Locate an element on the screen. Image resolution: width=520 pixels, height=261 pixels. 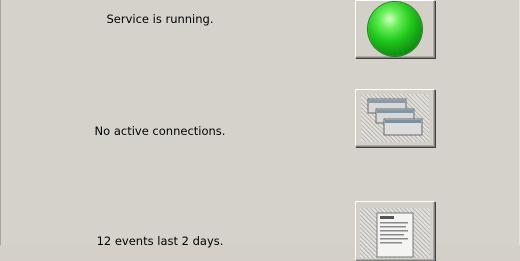
service-status-button is located at coordinates (395, 29).